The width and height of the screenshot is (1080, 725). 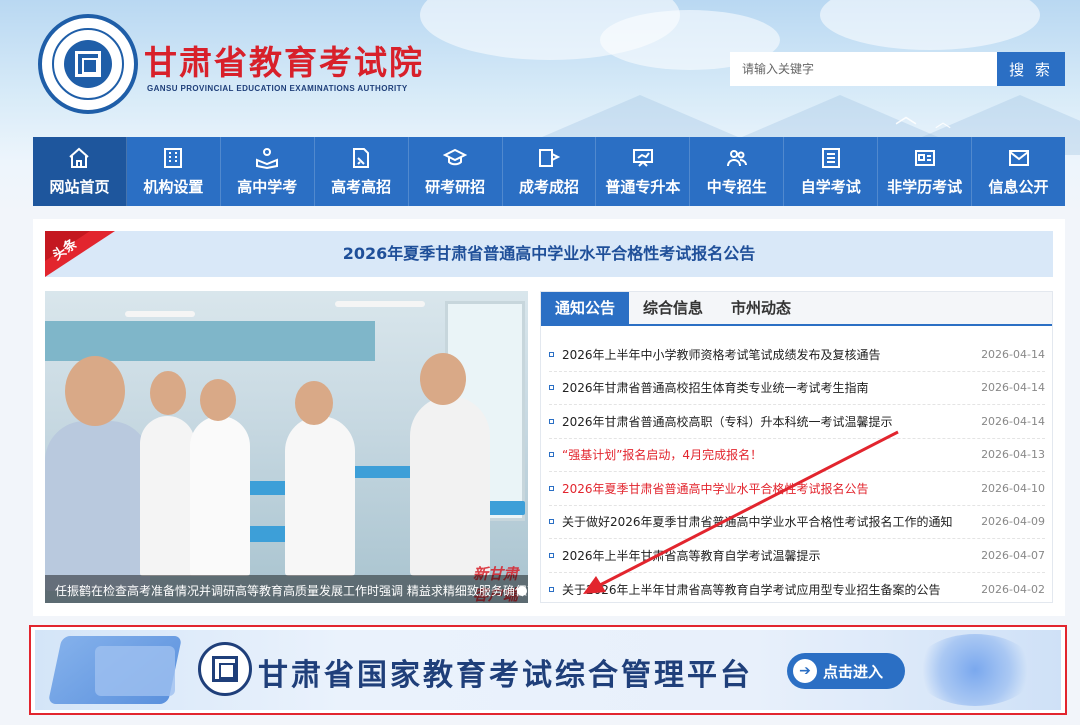 I want to click on site-title: 甘肃省教育考试院, so click(x=284, y=60).